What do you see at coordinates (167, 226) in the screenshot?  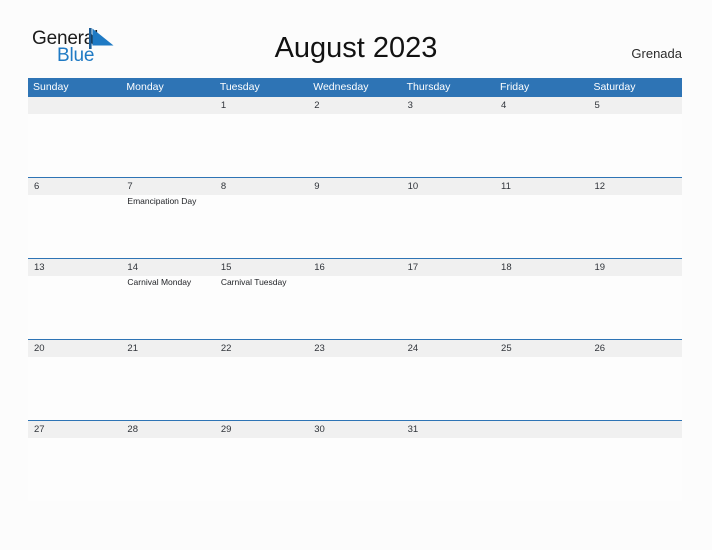 I see `day-cell: Emancipation Day` at bounding box center [167, 226].